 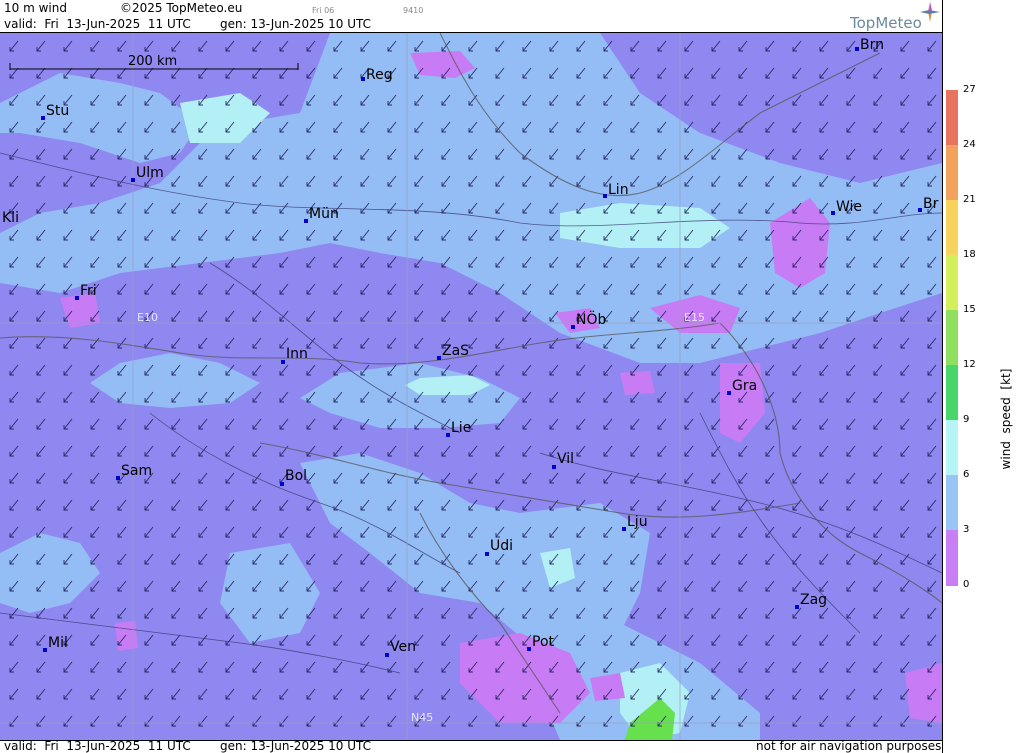 I want to click on city-label: Mil, so click(x=58, y=643).